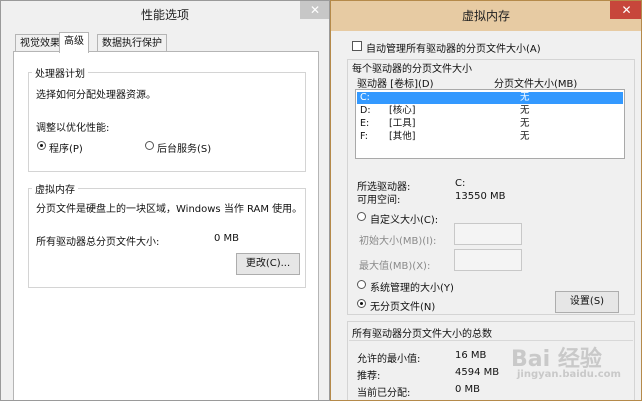 This screenshot has height=401, width=642. I want to click on drive-letter: C:, so click(365, 97).